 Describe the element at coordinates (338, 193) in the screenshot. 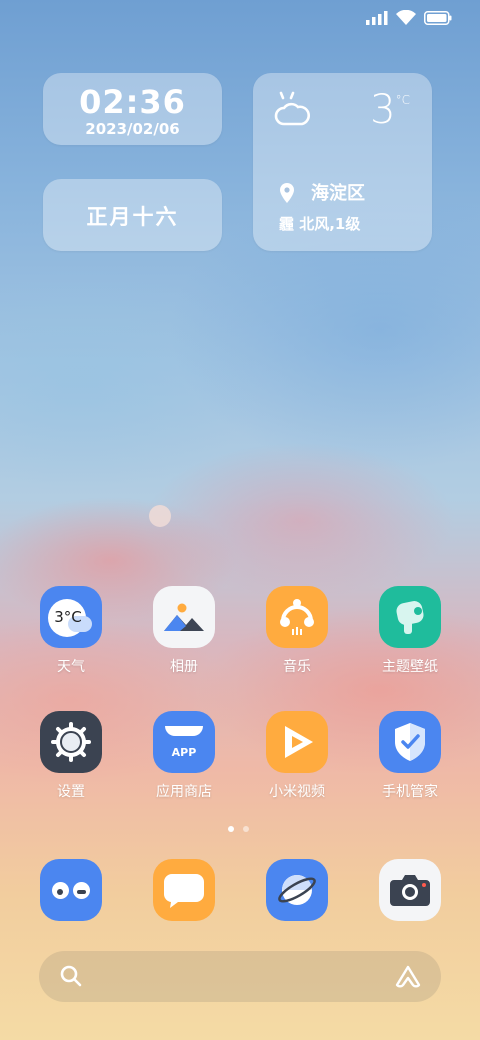

I see `weather-location: 海淀区` at that location.